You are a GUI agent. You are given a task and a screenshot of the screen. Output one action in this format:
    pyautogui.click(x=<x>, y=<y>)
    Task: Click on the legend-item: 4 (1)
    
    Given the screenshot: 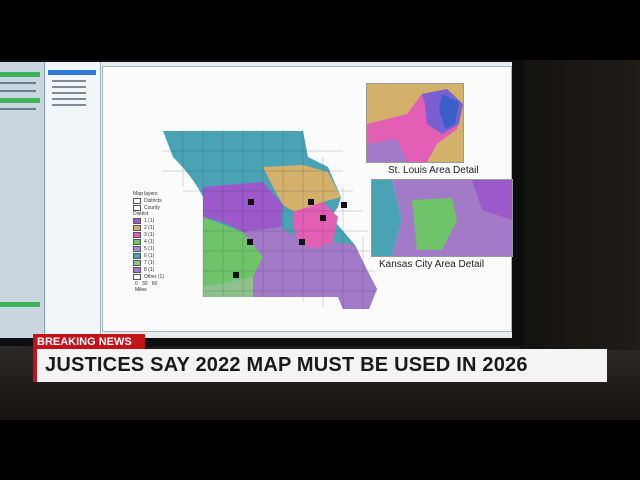 What is the action you would take?
    pyautogui.click(x=143, y=242)
    